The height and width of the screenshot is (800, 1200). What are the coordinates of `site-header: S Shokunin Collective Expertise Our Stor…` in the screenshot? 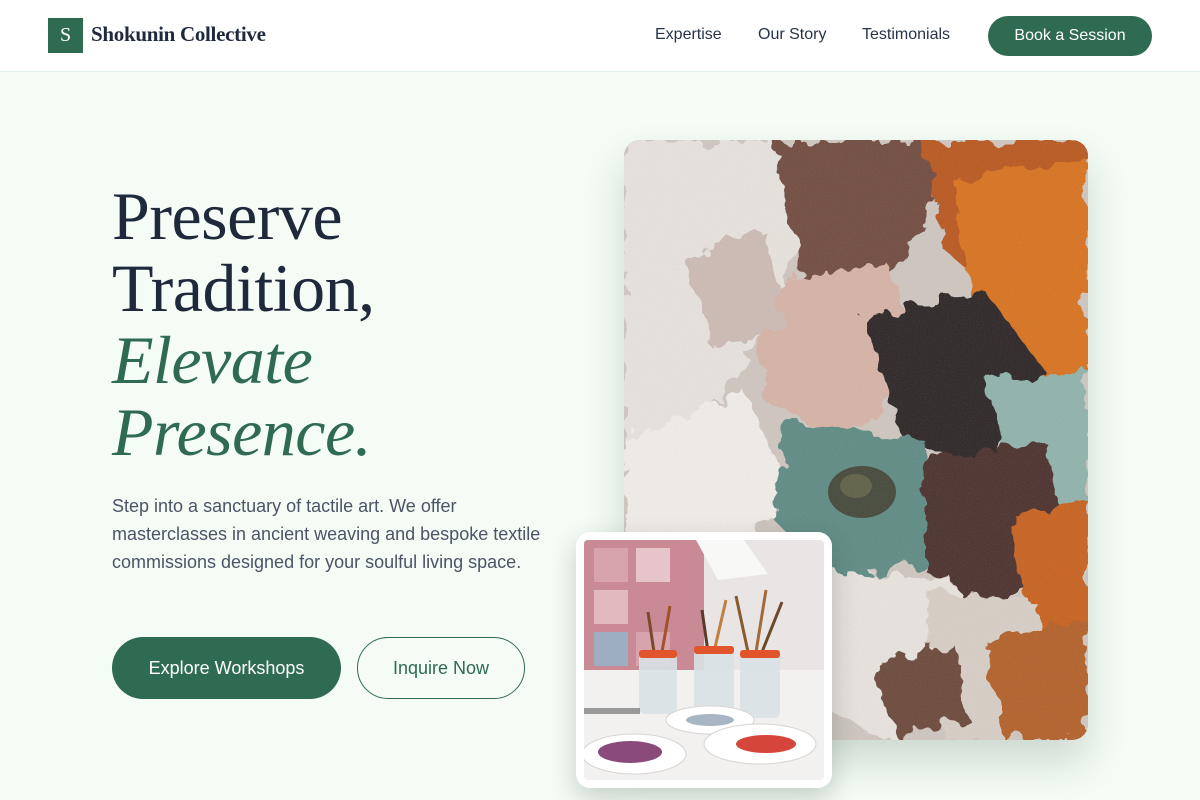 It's located at (600, 36).